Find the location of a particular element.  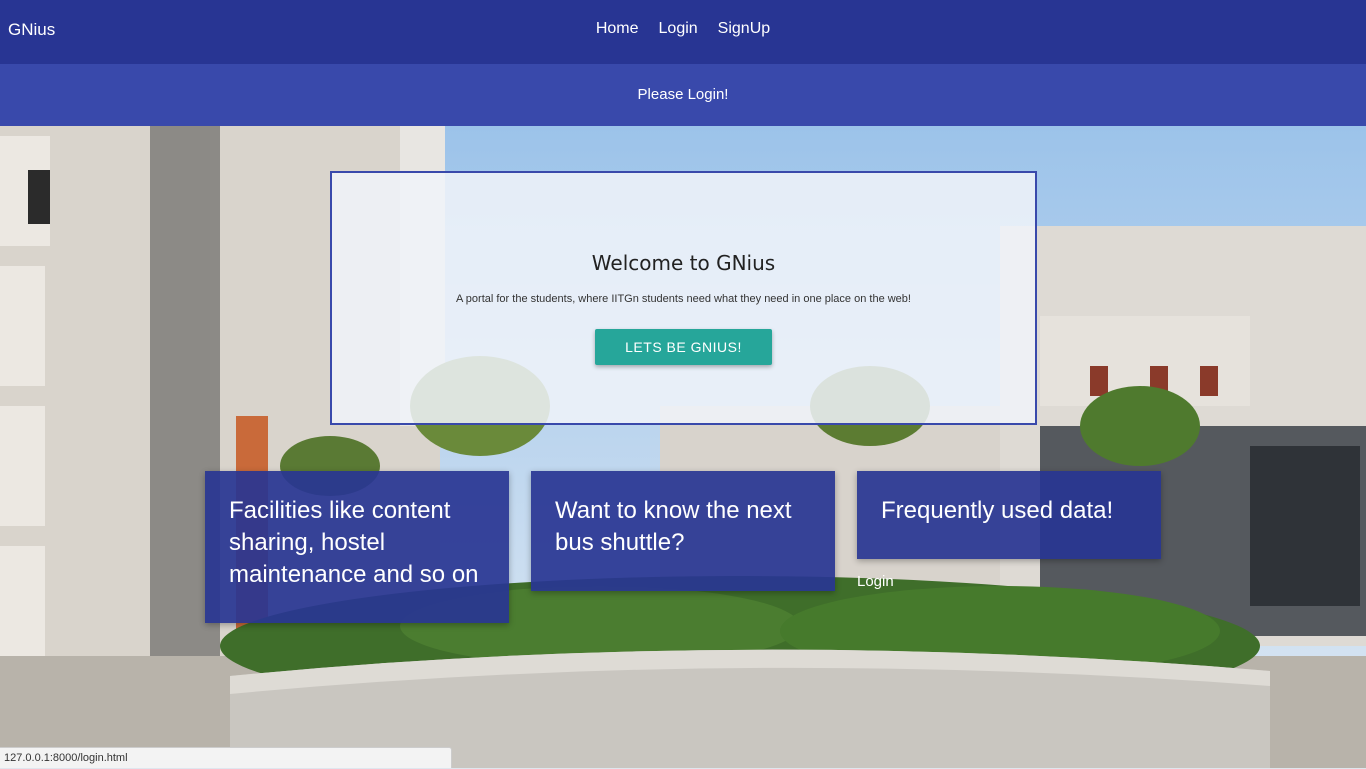

nav-links: Home Login SignUp is located at coordinates (683, 29).